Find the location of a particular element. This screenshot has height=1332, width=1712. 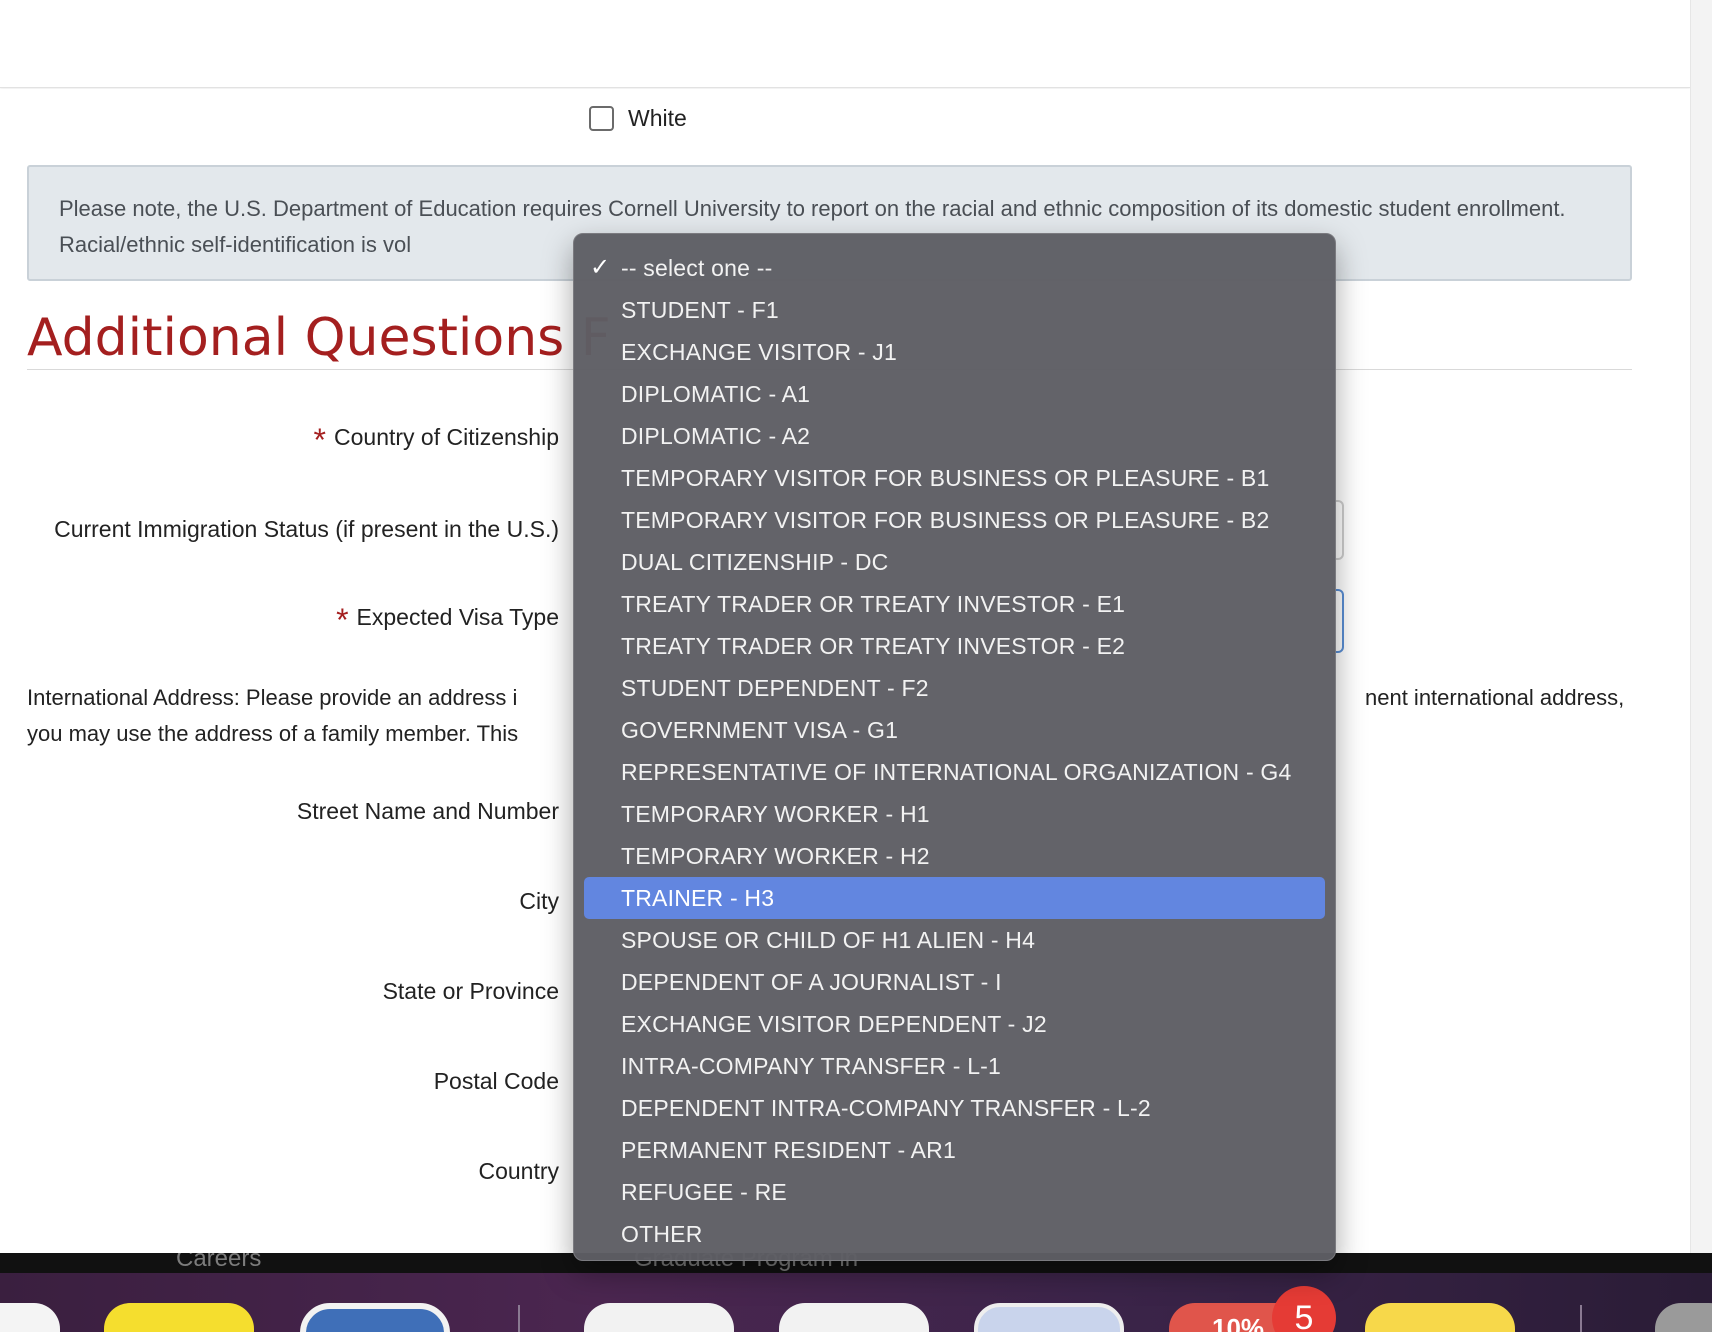

visa-option-label: INTRA-COMPANY TRANSFER - L-1 is located at coordinates (811, 1066).